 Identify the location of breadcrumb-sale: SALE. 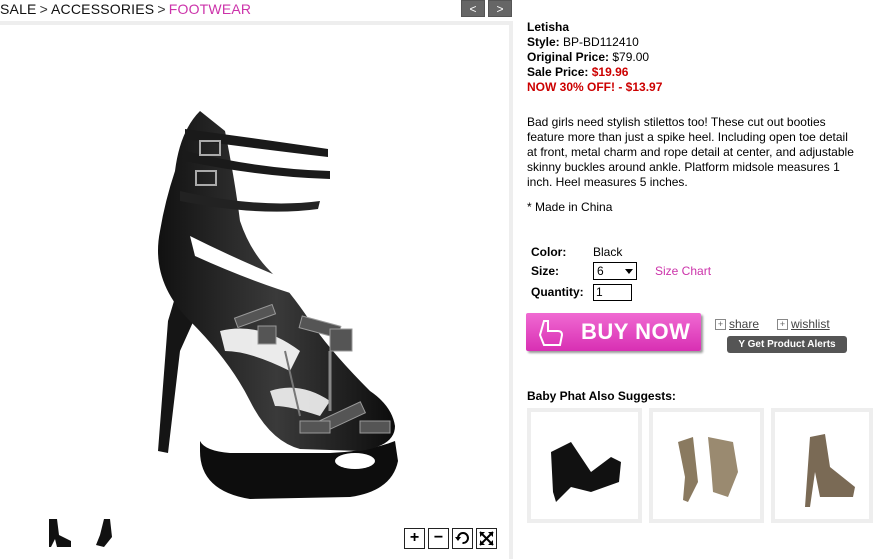
(18, 9).